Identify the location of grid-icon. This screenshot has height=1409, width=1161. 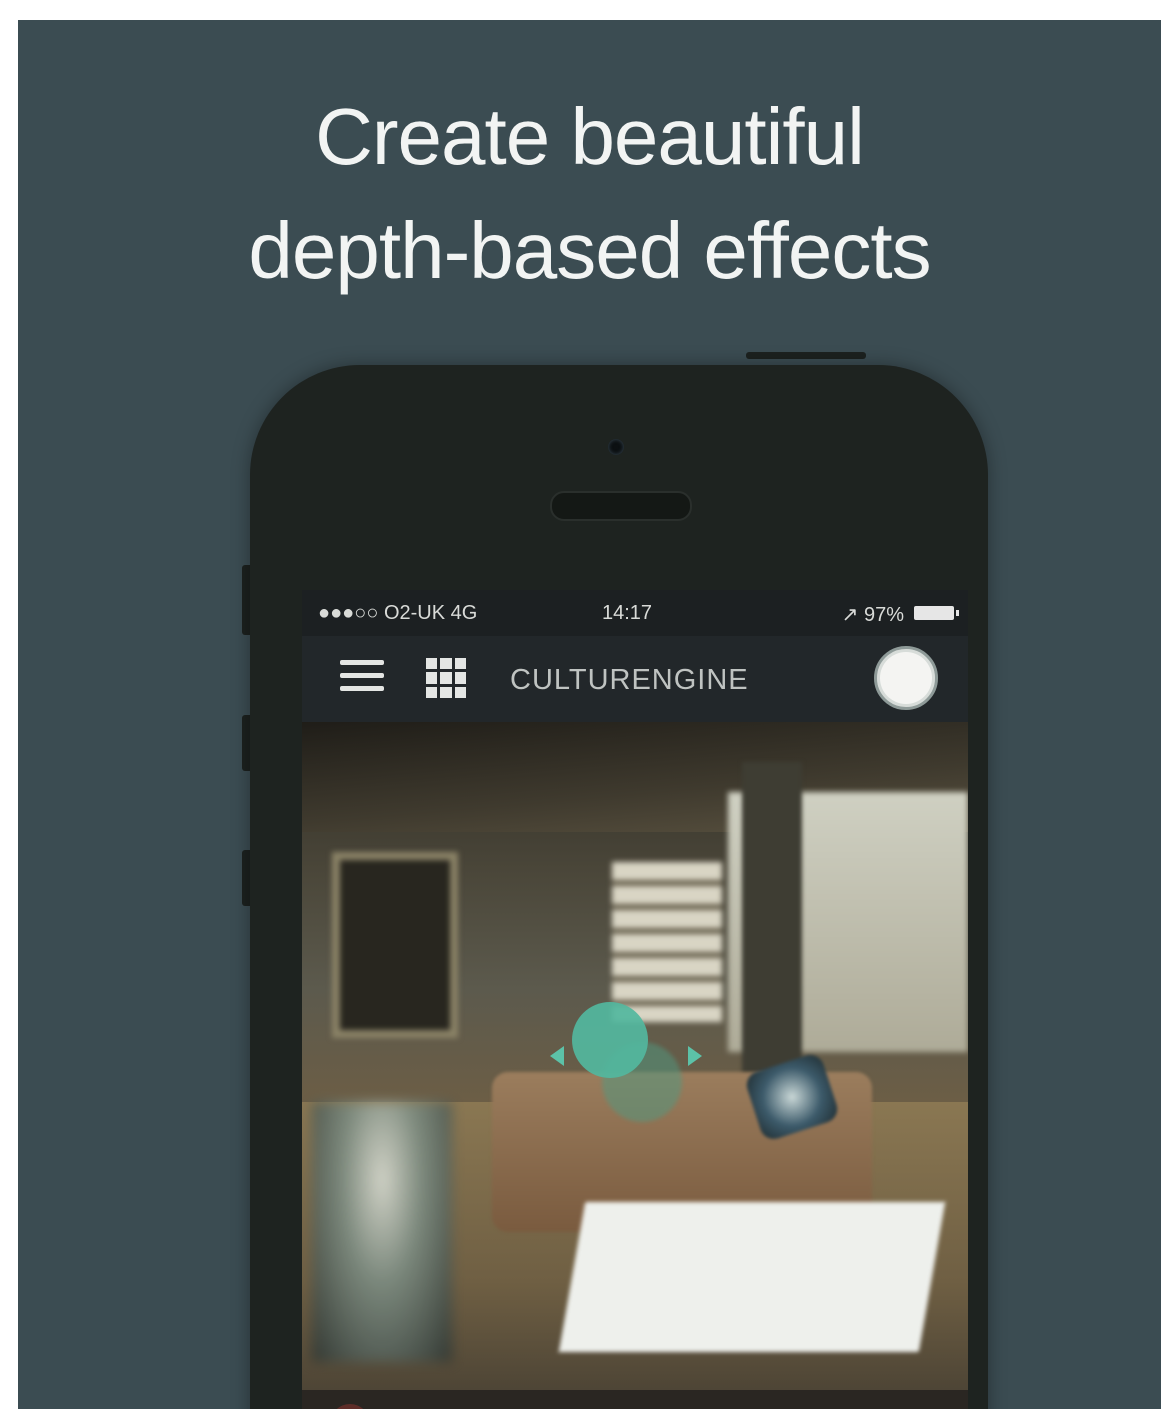
(446, 678).